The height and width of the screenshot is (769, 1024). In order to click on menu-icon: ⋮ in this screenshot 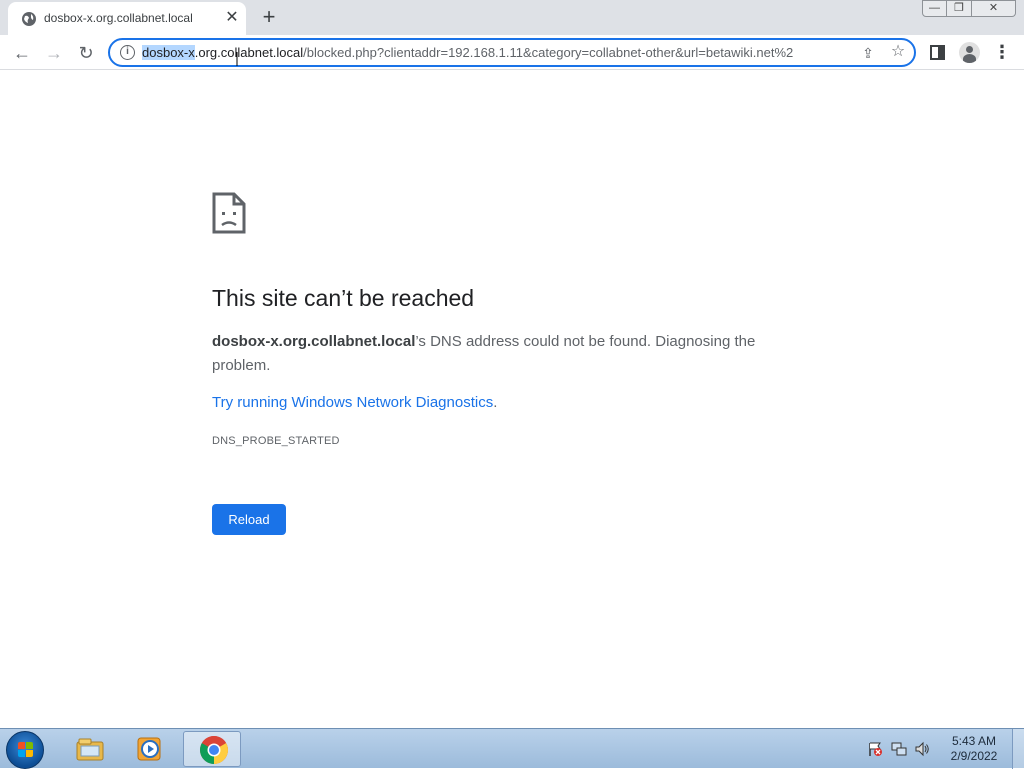, I will do `click(1002, 52)`.